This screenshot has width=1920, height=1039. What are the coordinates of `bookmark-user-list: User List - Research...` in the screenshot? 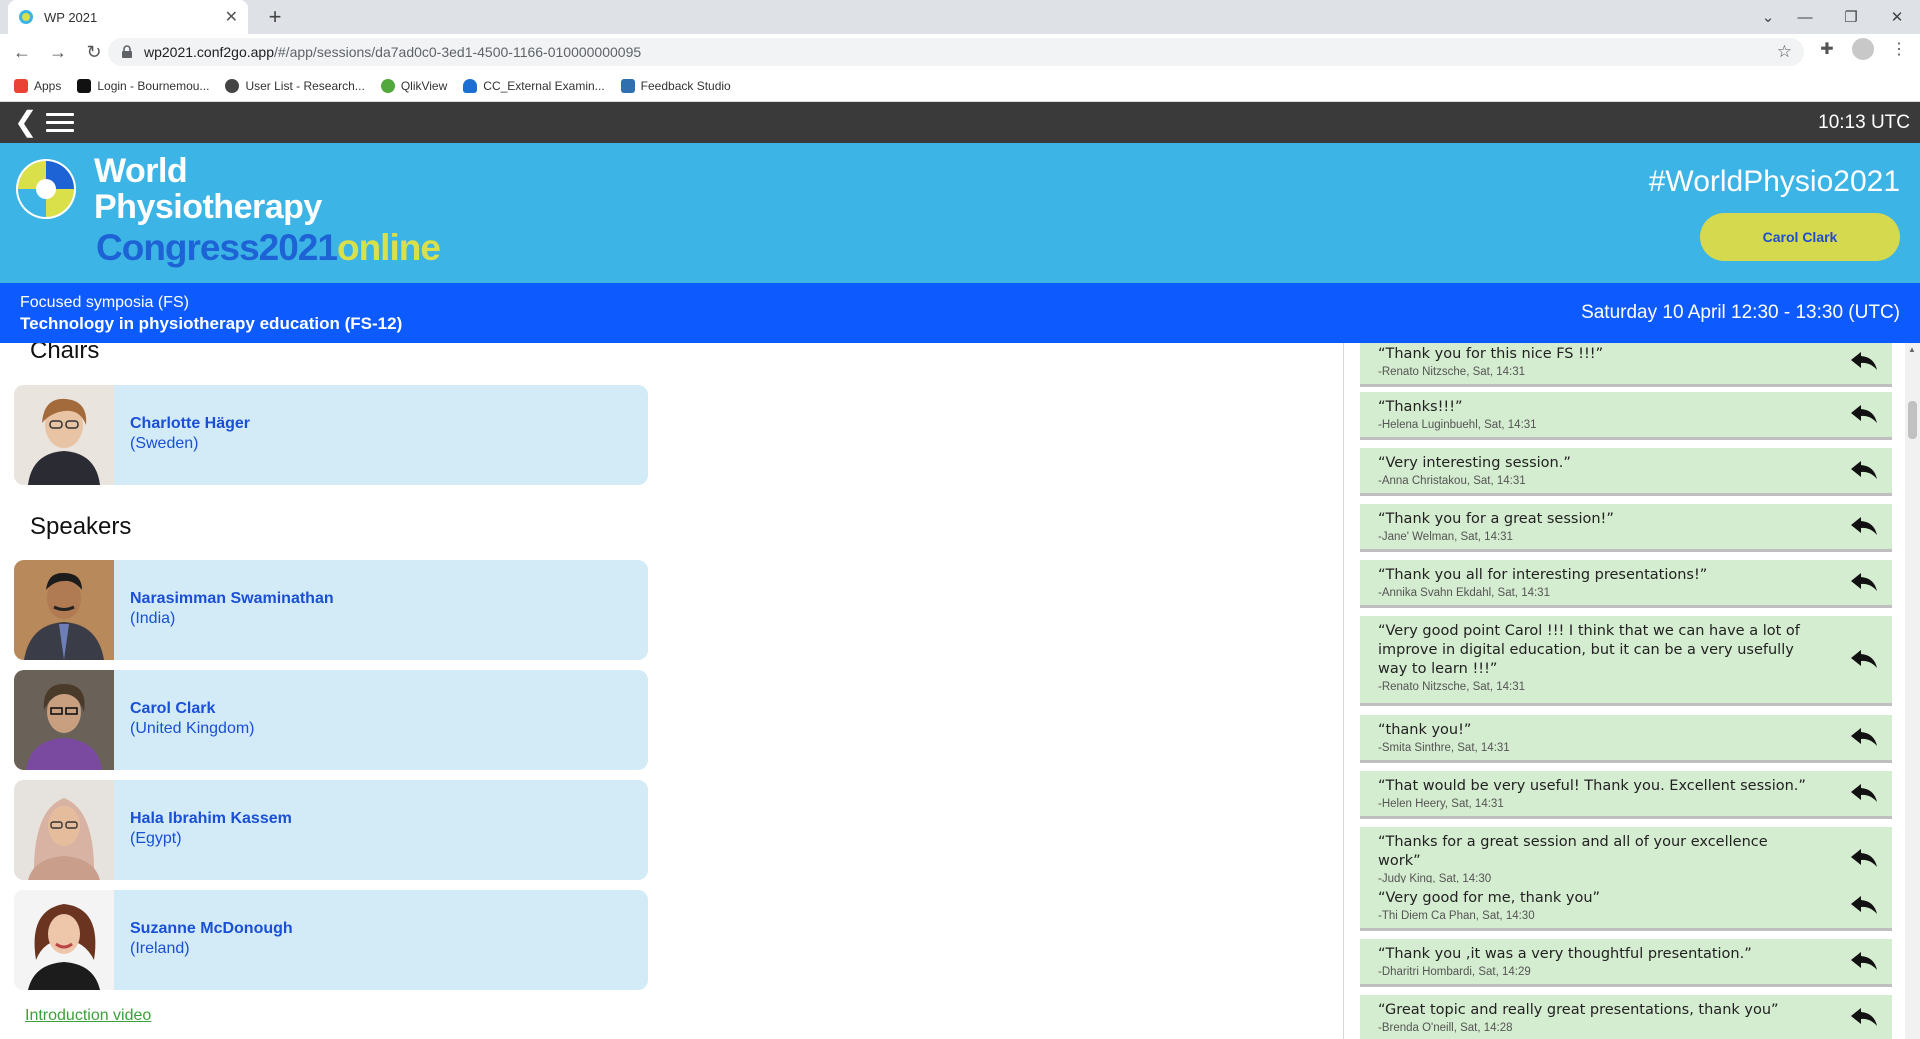 It's located at (295, 85).